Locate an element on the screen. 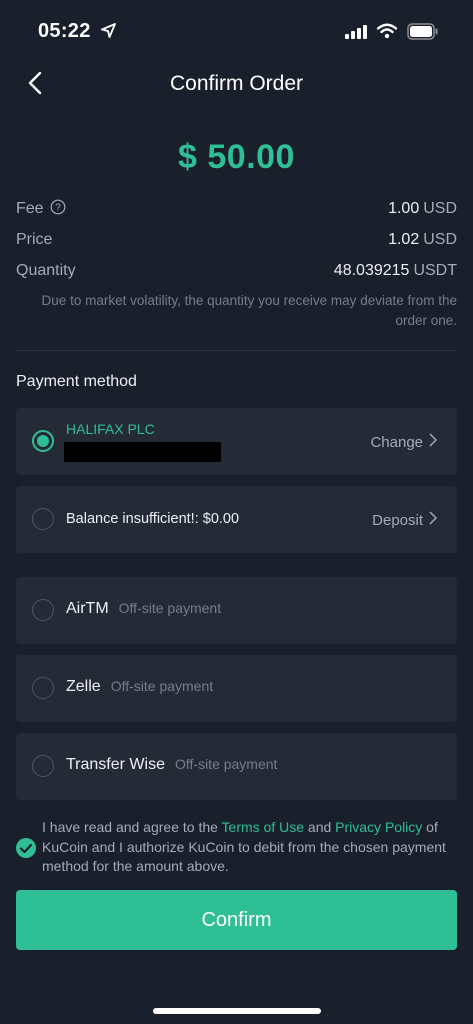  checkmark-icon is located at coordinates (26, 852).